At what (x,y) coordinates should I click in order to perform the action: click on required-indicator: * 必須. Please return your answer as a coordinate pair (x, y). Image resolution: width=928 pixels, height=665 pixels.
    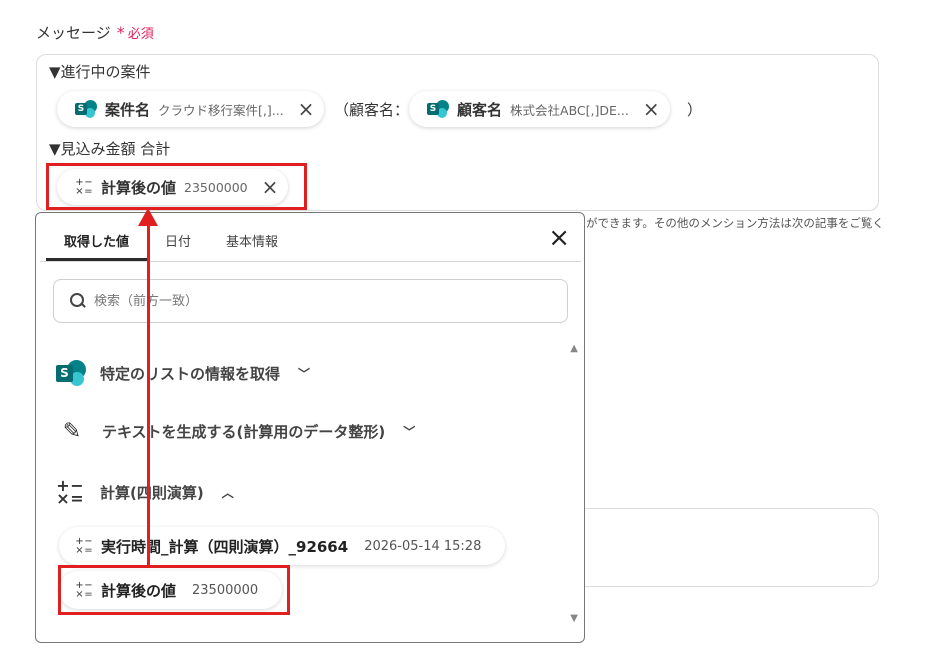
    Looking at the image, I should click on (135, 32).